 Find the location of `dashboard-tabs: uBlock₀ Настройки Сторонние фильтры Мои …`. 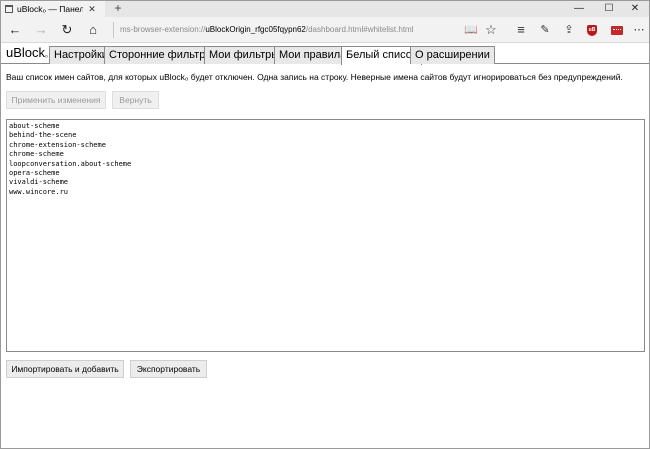

dashboard-tabs: uBlock₀ Настройки Сторонние фильтры Мои … is located at coordinates (325, 54).